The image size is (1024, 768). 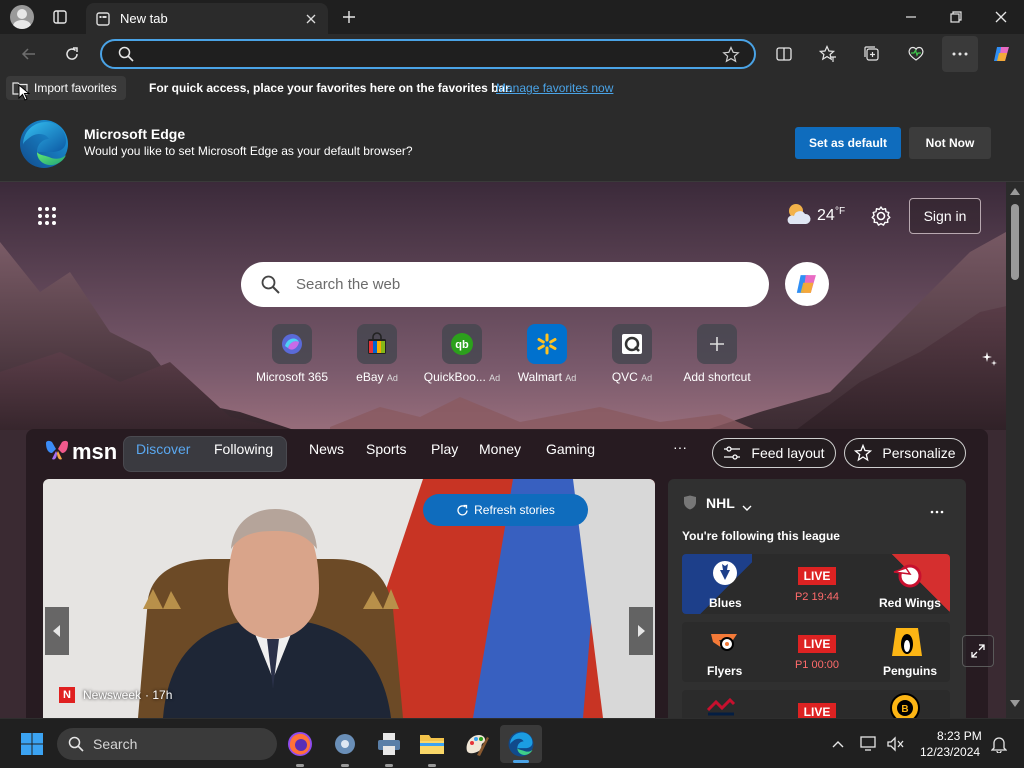 What do you see at coordinates (115, 744) in the screenshot?
I see `taskbar-search-label: Search` at bounding box center [115, 744].